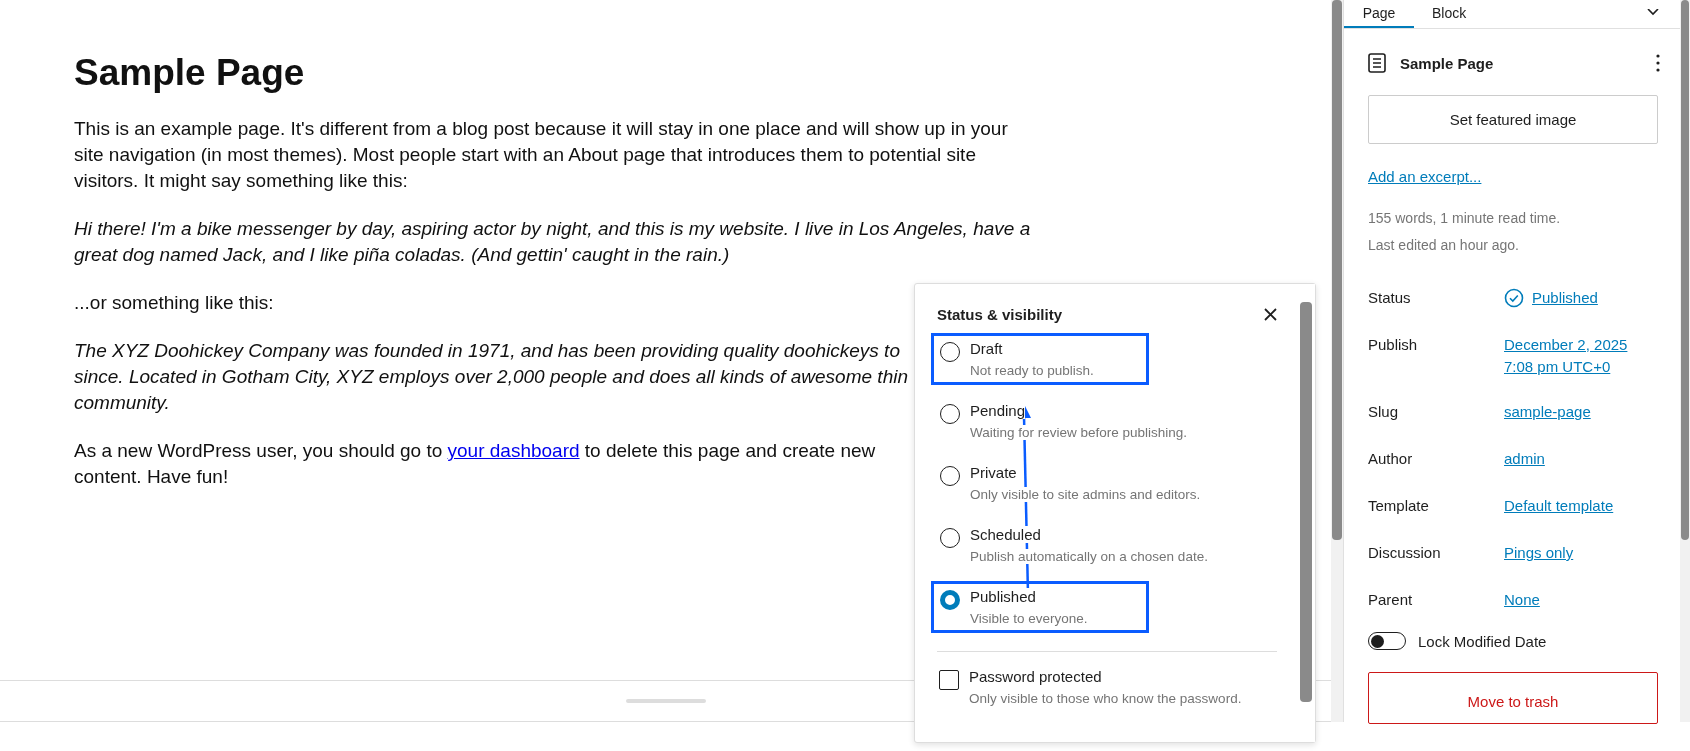 Image resolution: width=1690 pixels, height=751 pixels. What do you see at coordinates (1447, 63) in the screenshot?
I see `sidebar-page-title: Sample Page` at bounding box center [1447, 63].